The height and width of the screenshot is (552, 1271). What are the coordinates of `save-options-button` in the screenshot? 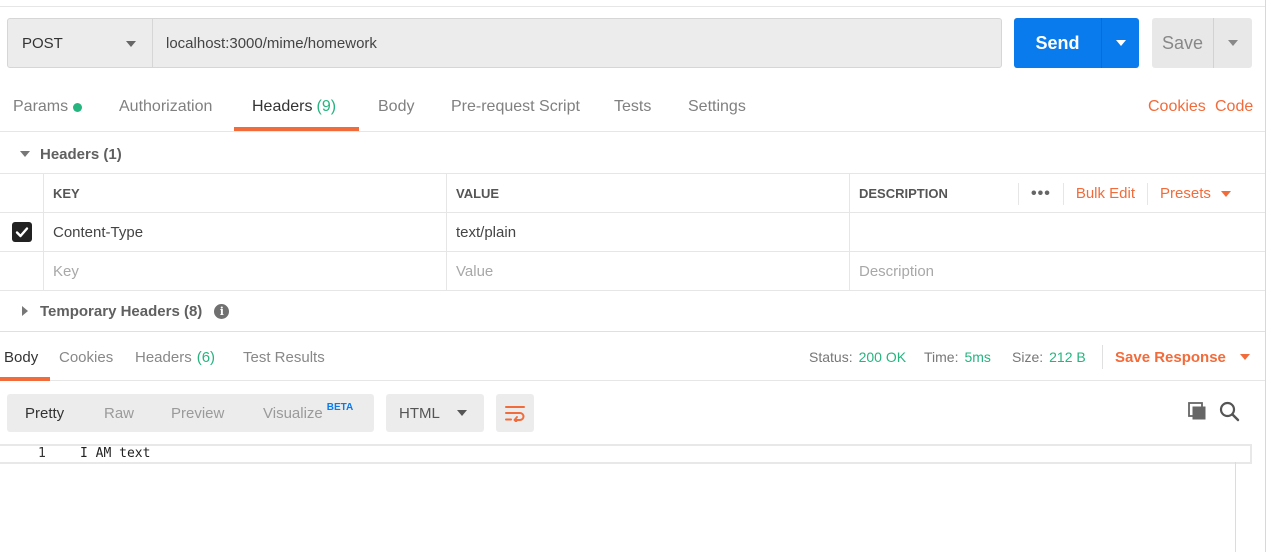 It's located at (1233, 43).